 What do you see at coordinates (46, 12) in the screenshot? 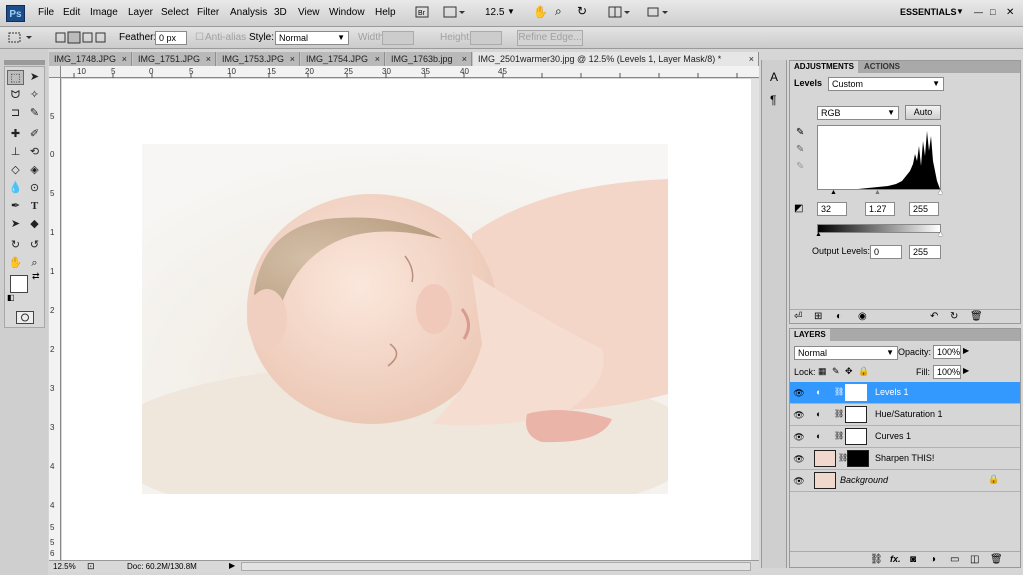
I see `menu-file: File` at bounding box center [46, 12].